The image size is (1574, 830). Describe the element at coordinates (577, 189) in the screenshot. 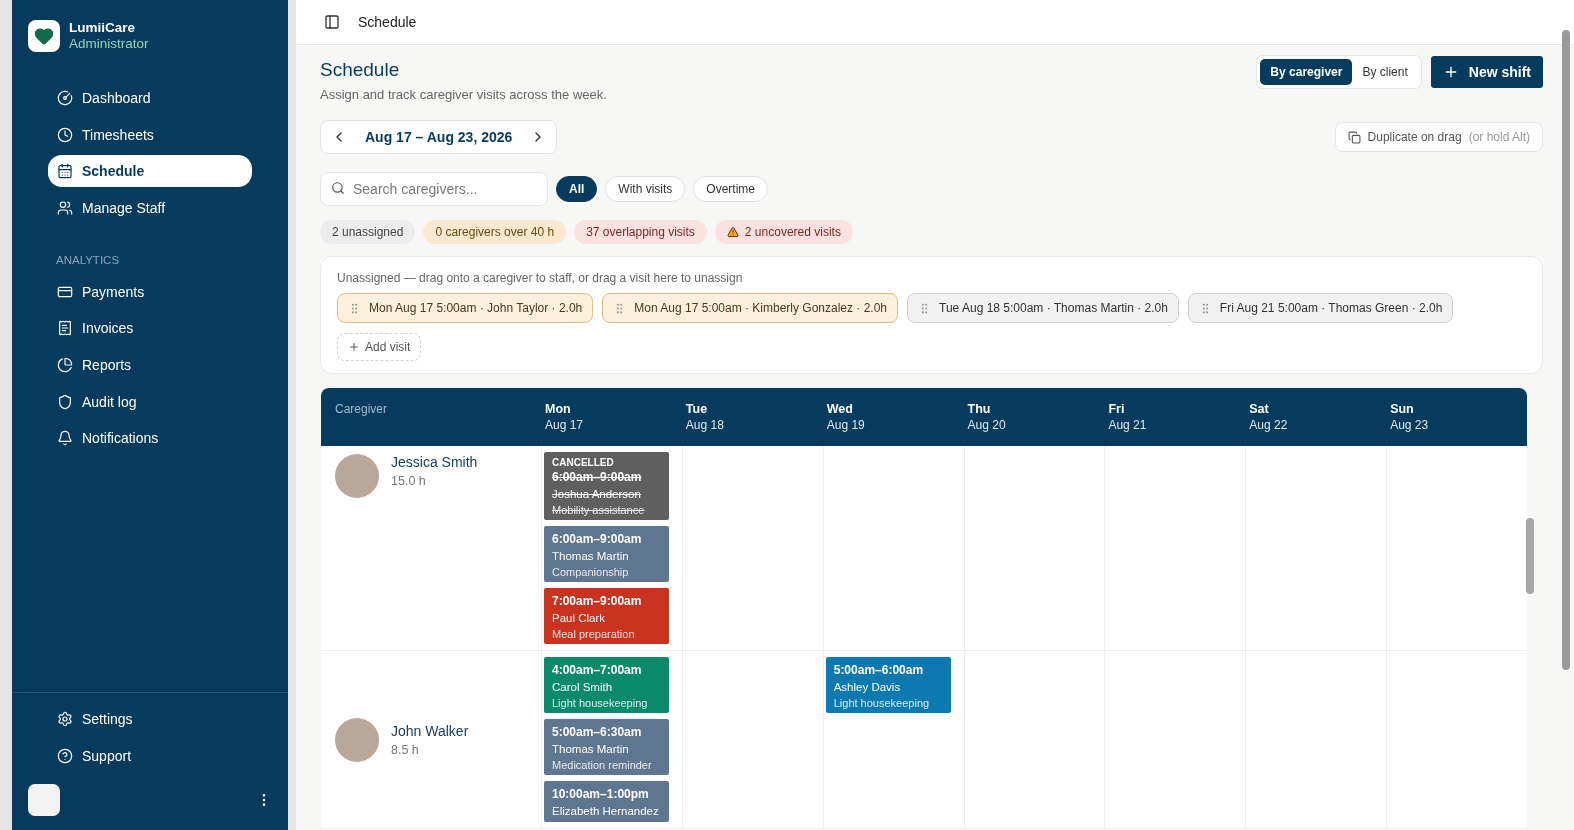

I see `filter-pill: All` at that location.